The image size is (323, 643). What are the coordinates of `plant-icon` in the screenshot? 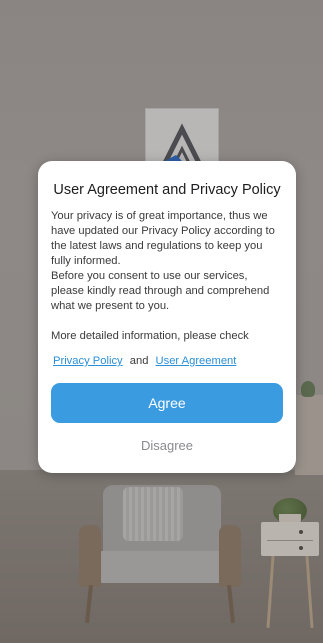 It's located at (308, 389).